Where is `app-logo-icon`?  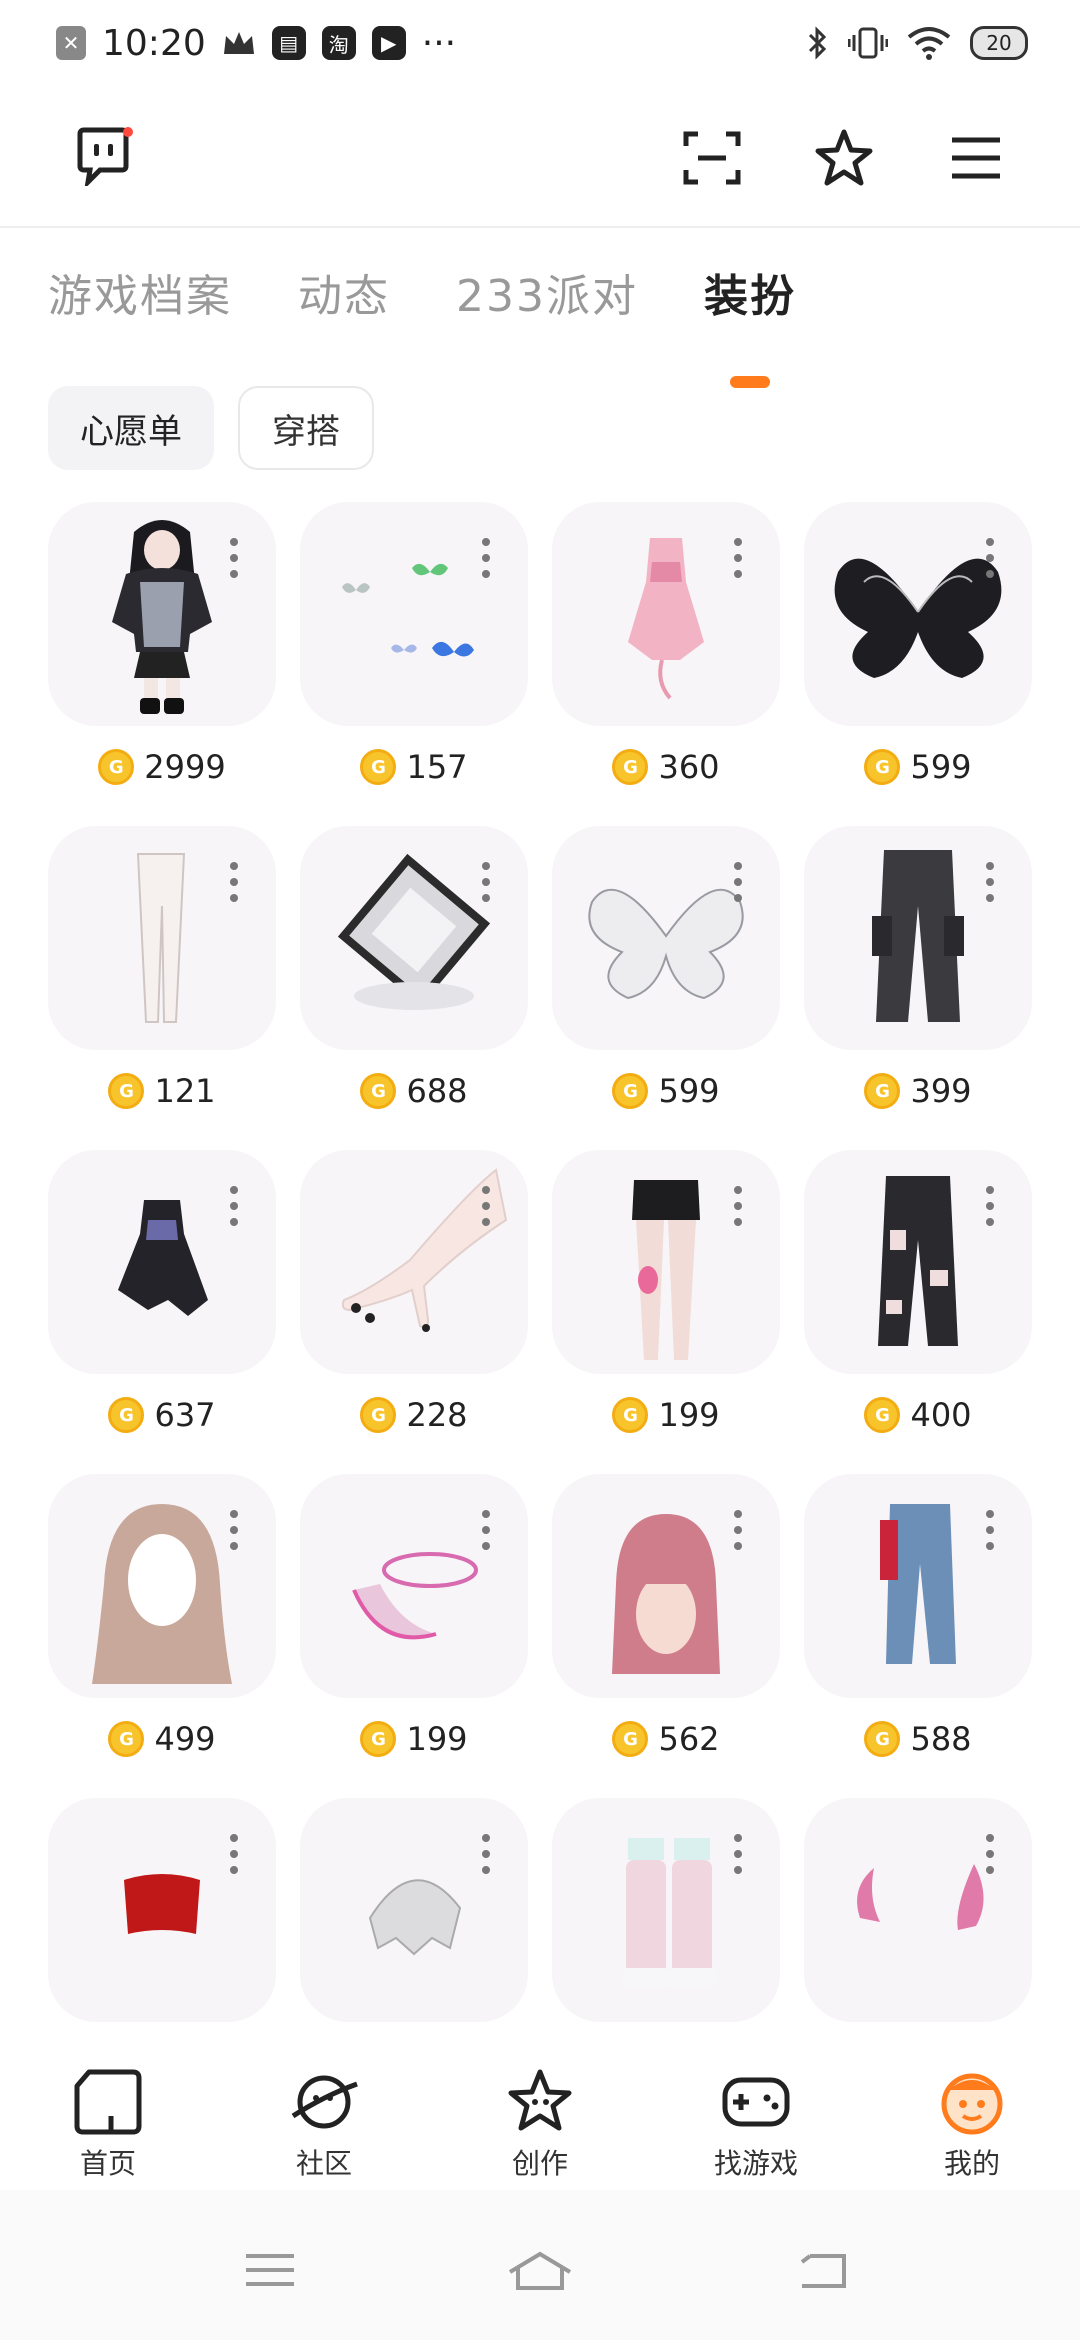
app-logo-icon is located at coordinates (103, 156).